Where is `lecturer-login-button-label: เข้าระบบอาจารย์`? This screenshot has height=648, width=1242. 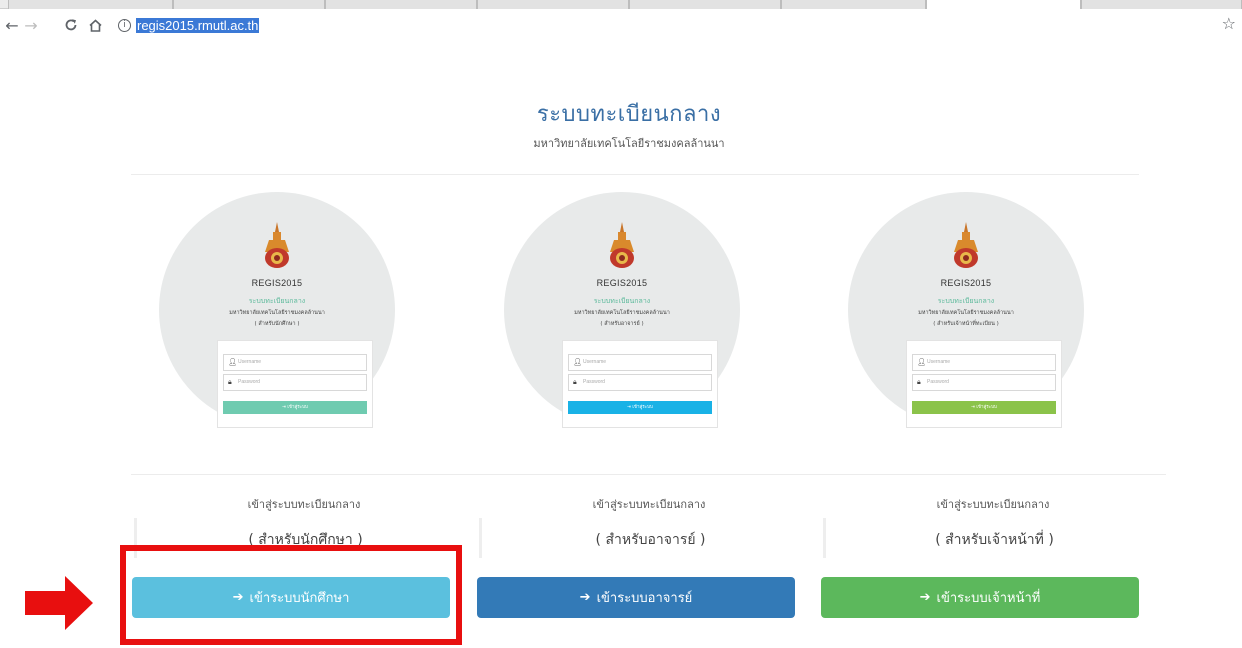
lecturer-login-button-label: เข้าระบบอาจารย์ is located at coordinates (644, 598).